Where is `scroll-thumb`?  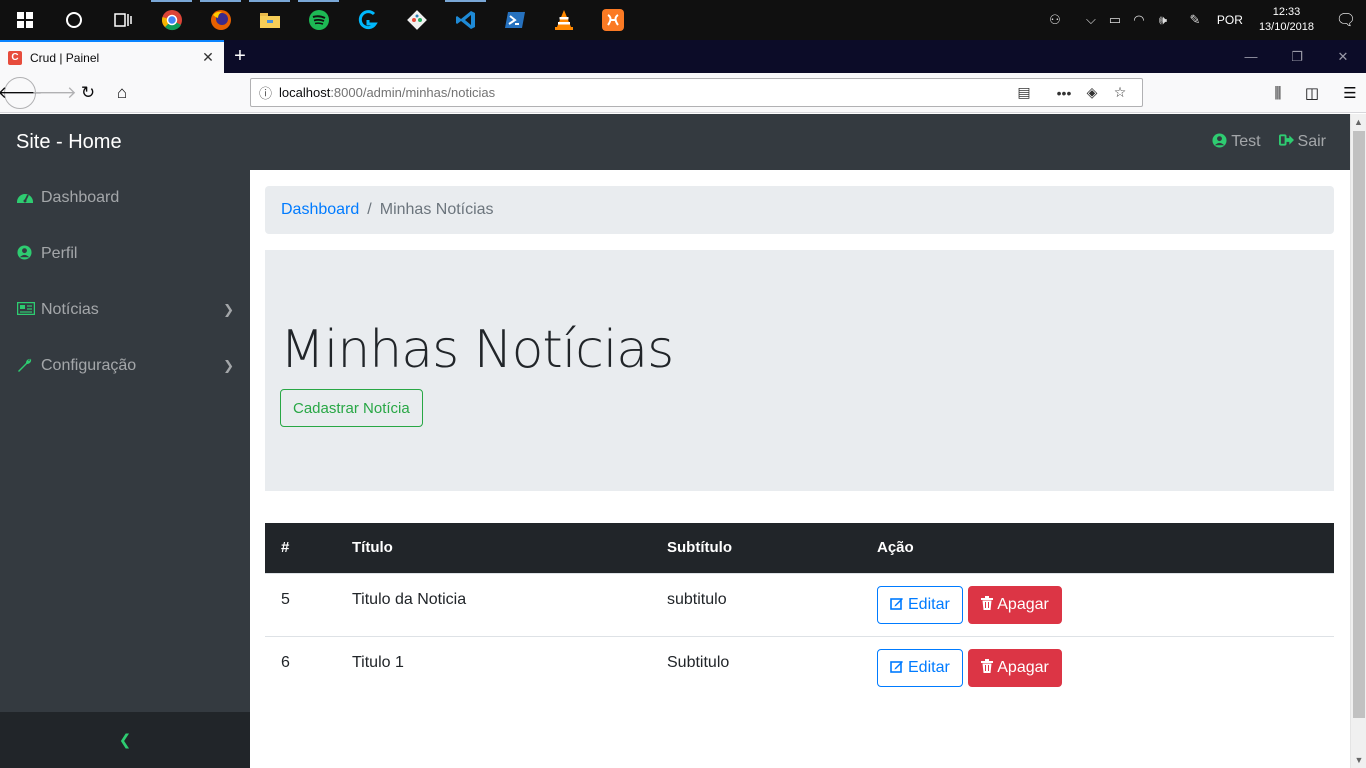
scroll-thumb is located at coordinates (1359, 424).